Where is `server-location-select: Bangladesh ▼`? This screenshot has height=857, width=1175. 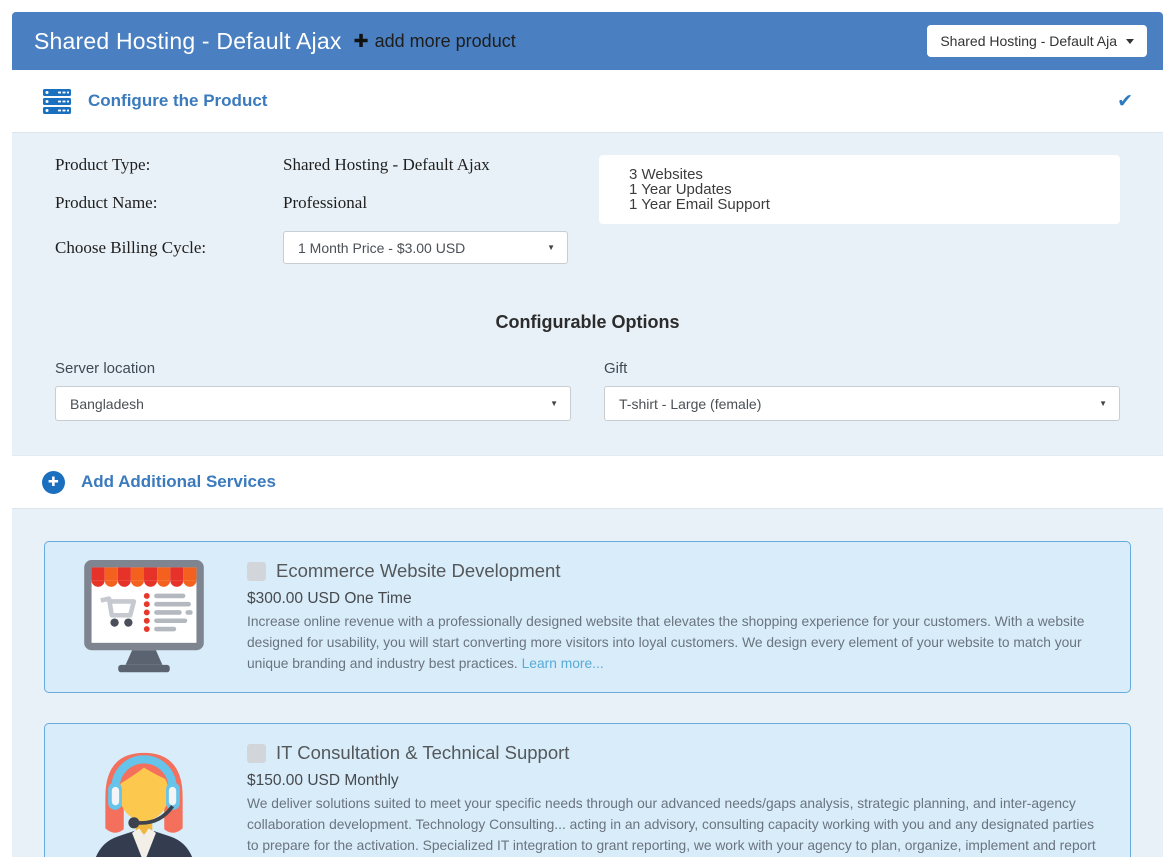
server-location-select: Bangladesh ▼ is located at coordinates (313, 403).